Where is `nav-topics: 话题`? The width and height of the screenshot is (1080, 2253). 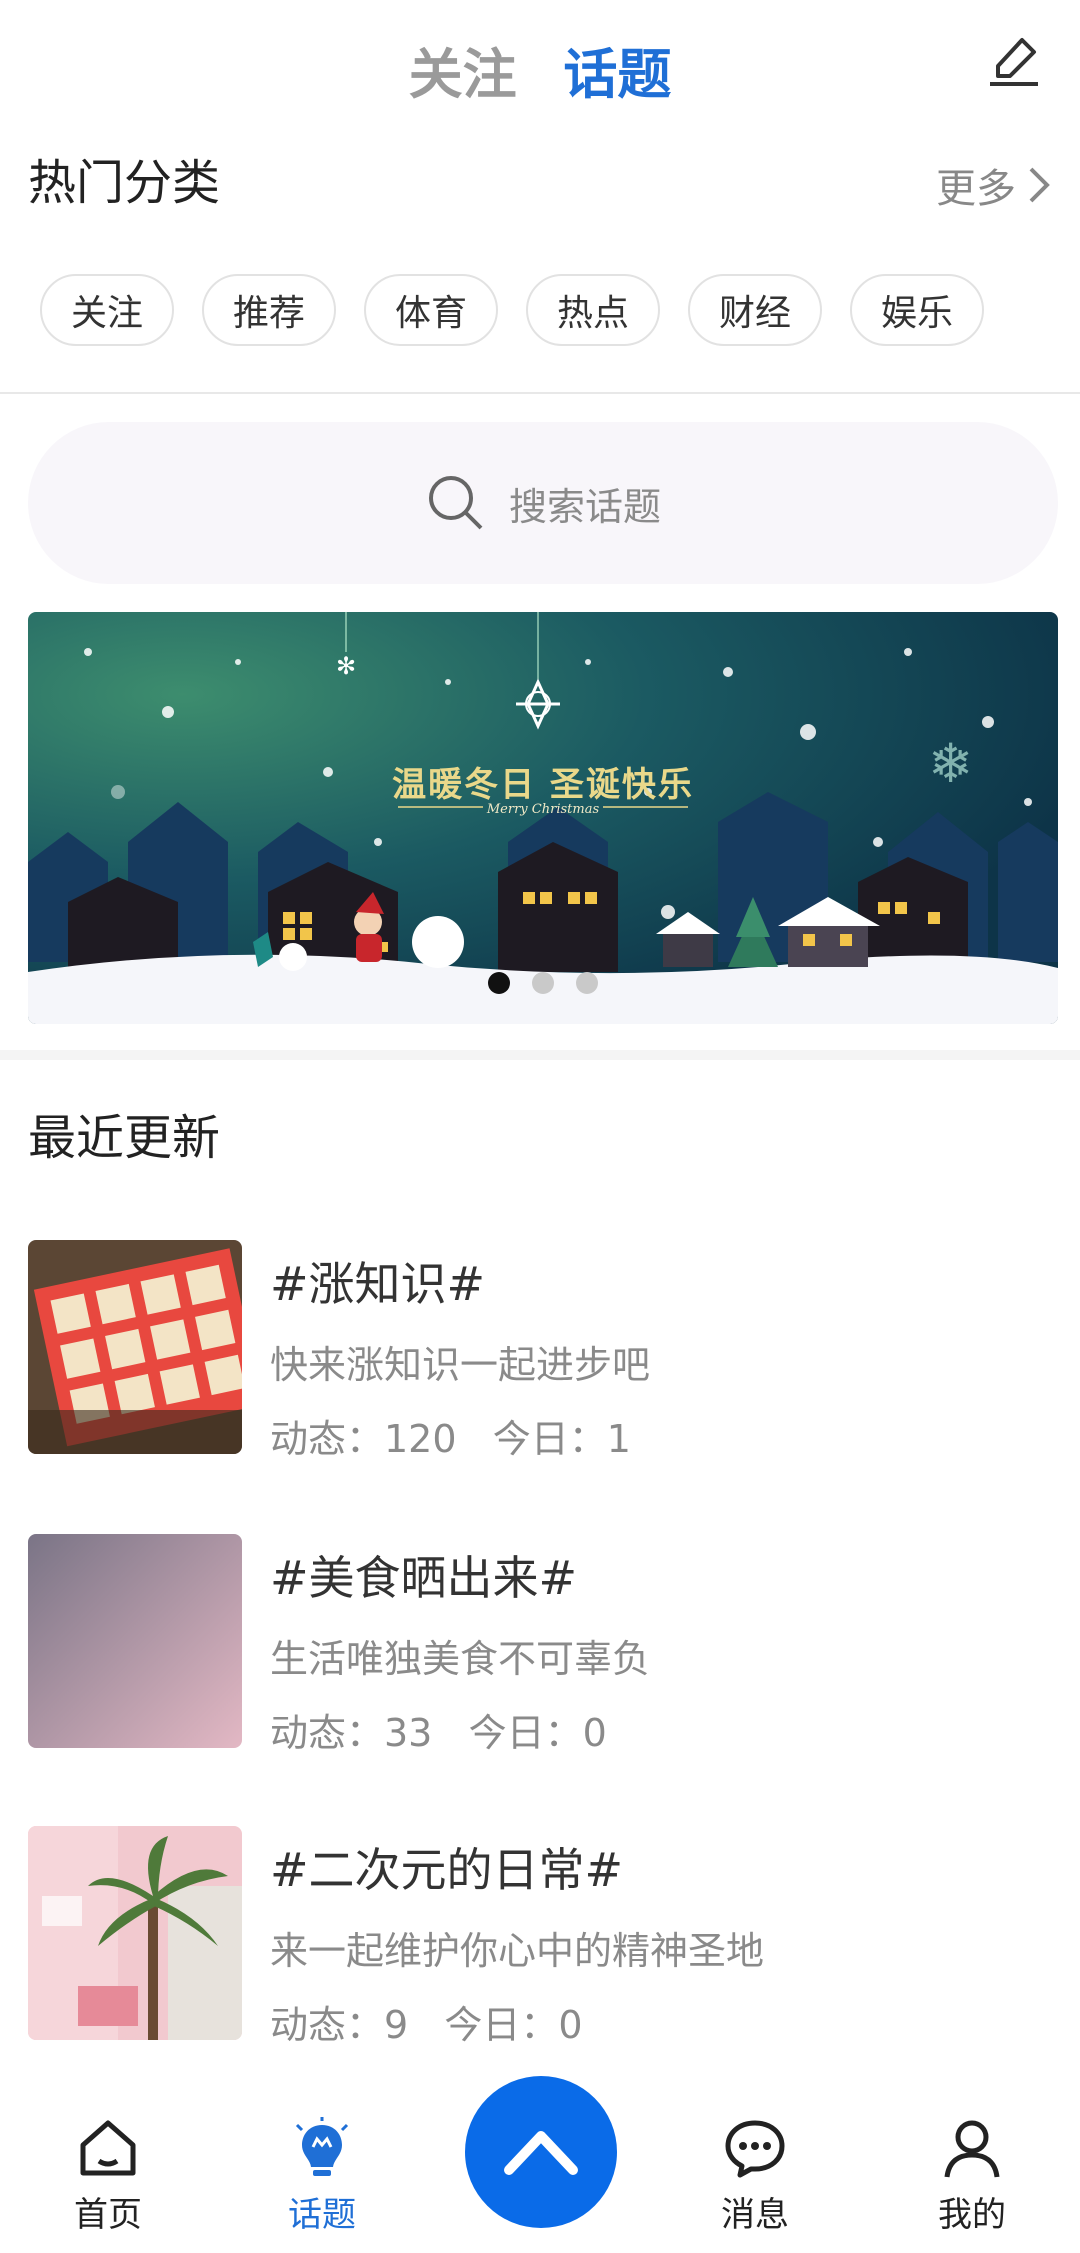 nav-topics: 话题 is located at coordinates (322, 2175).